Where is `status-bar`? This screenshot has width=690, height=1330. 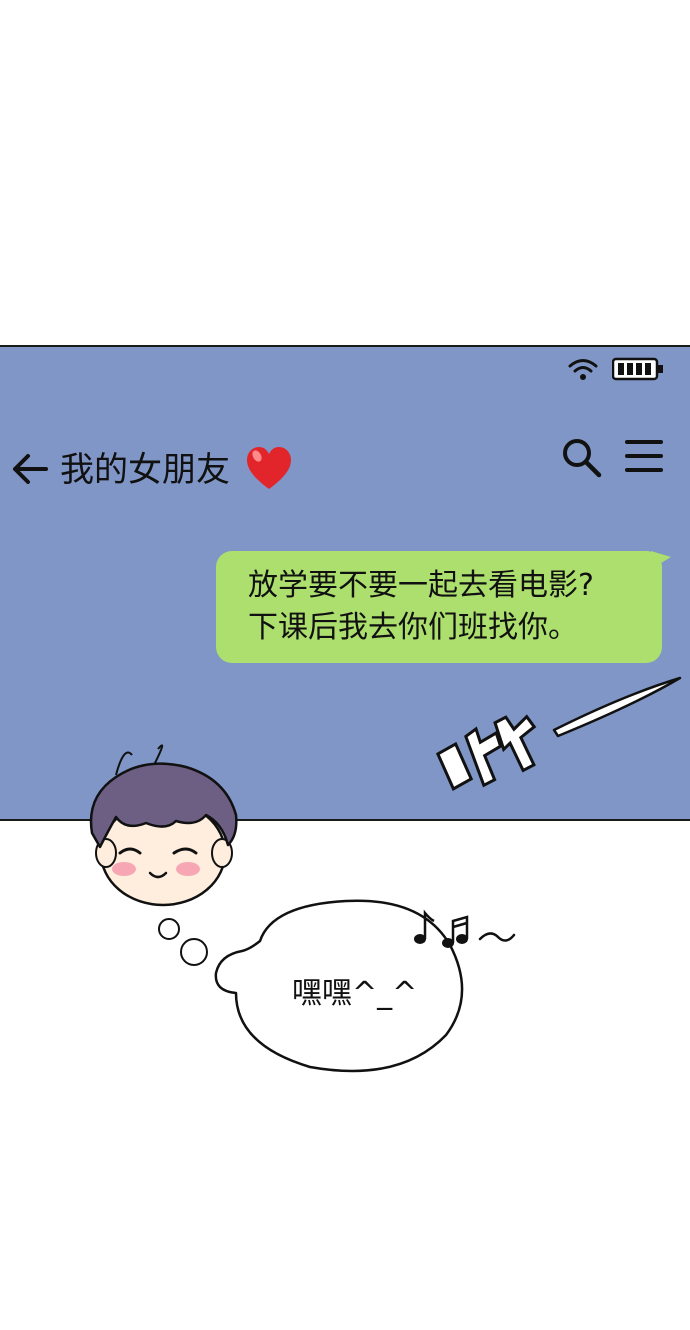 status-bar is located at coordinates (616, 369).